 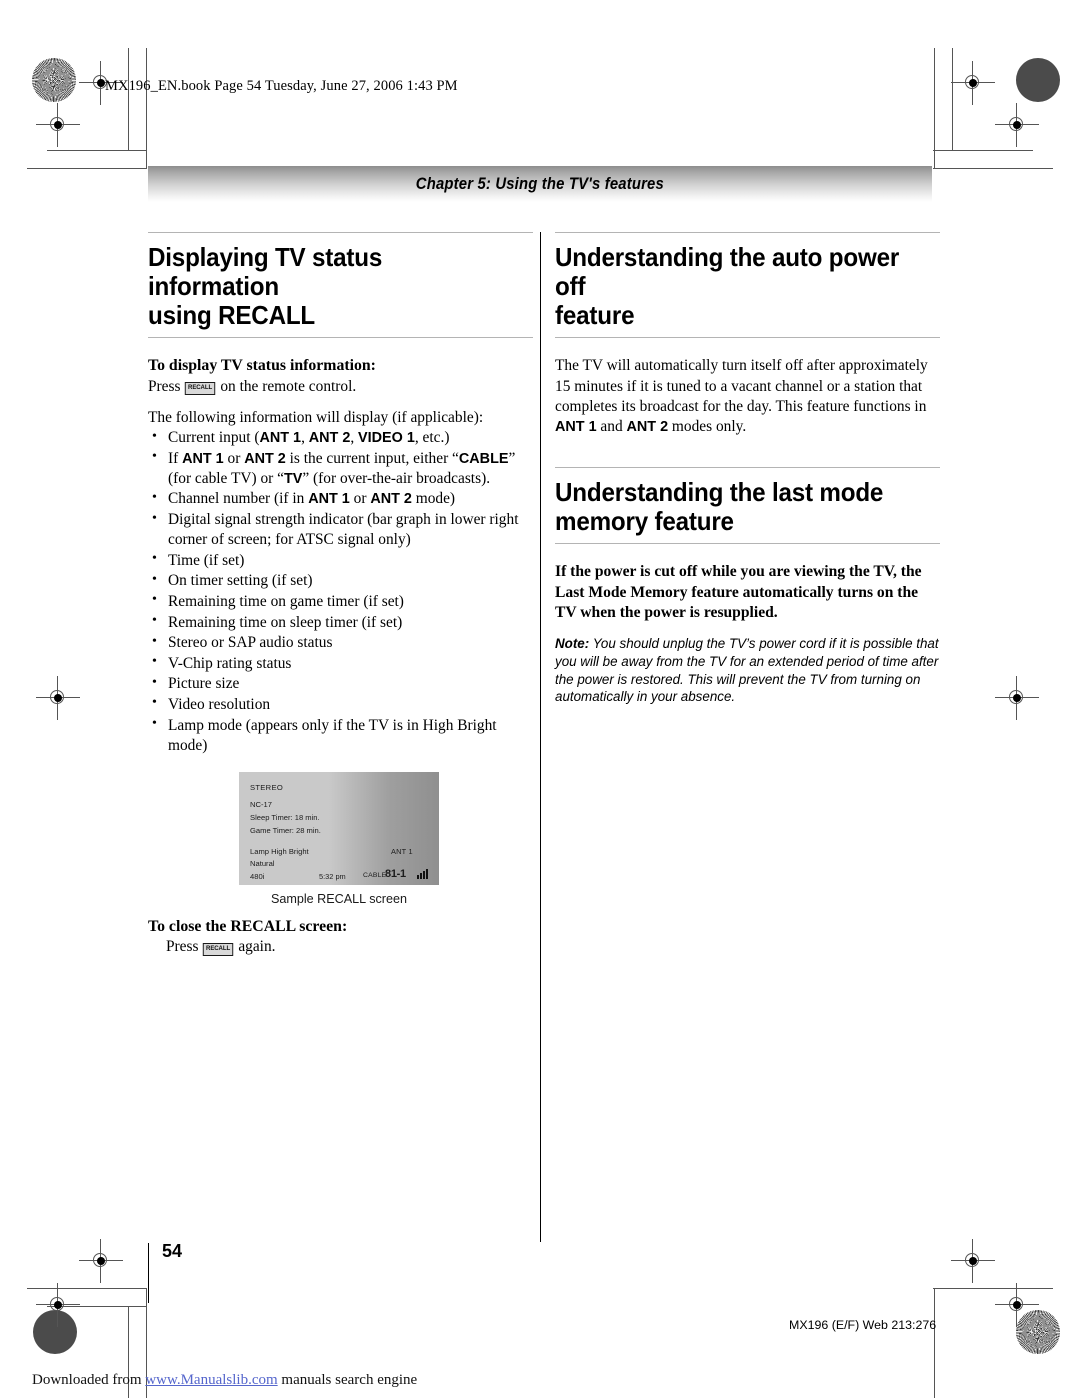 I want to click on close-prefix: Press, so click(x=182, y=947).